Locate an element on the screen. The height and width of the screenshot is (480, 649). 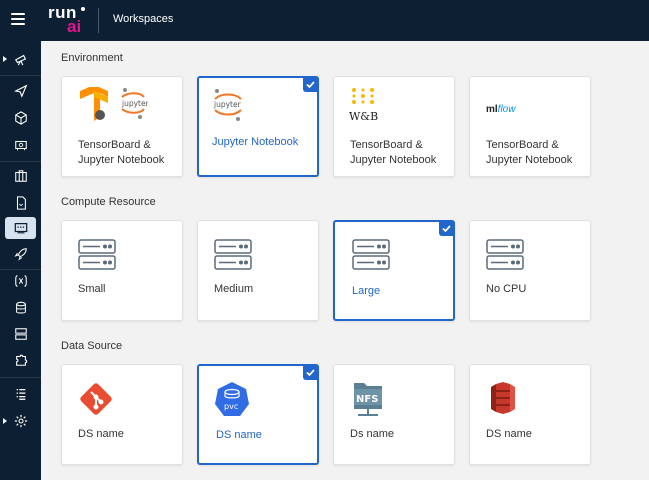
mlflow-logo-text-flow: flow is located at coordinates (506, 109).